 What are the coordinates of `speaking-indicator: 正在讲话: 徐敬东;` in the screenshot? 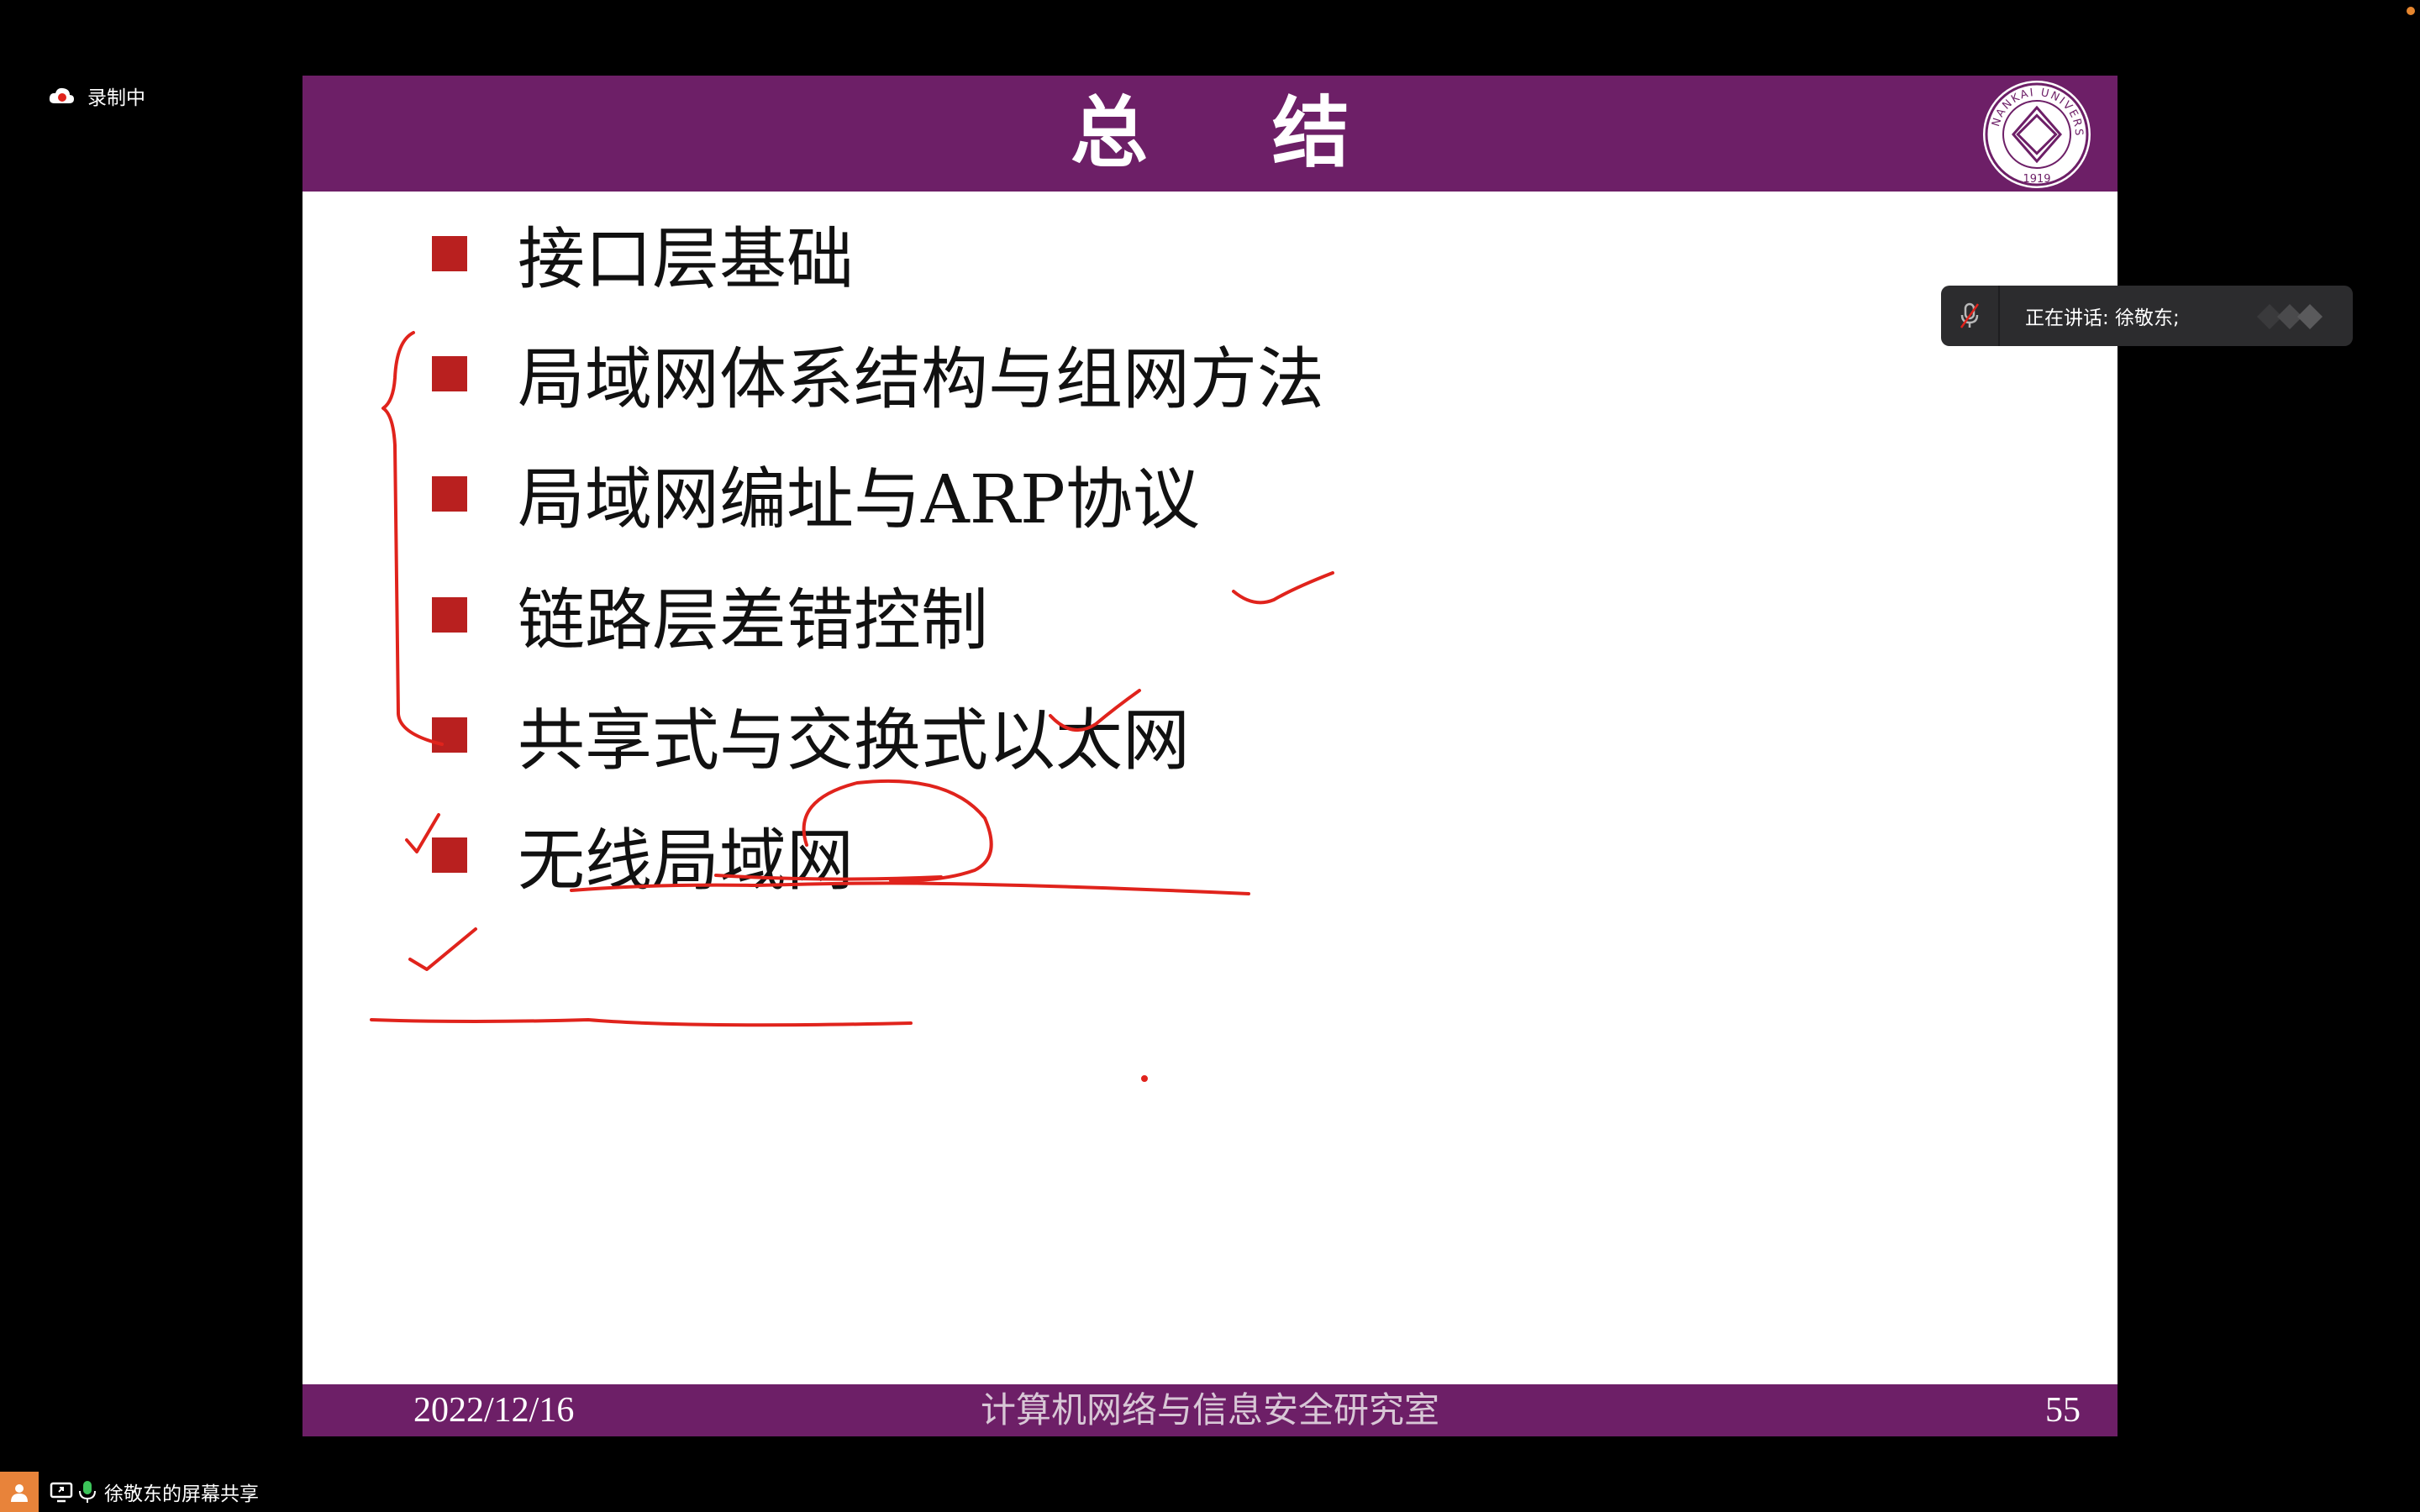 It's located at (2147, 316).